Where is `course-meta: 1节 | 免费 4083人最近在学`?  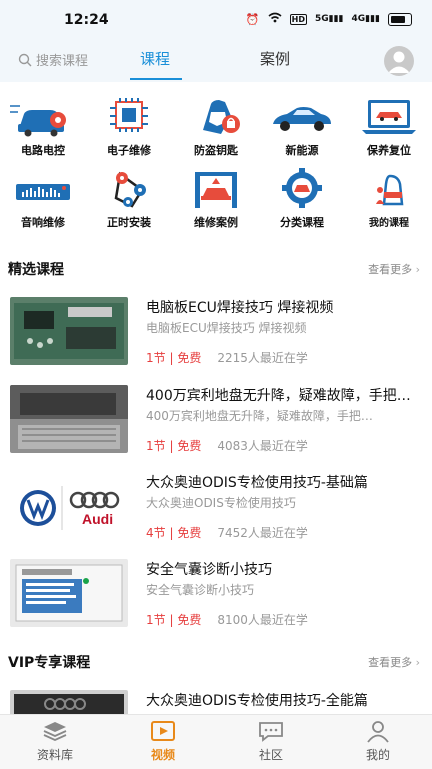 course-meta: 1节 | 免费 4083人最近在学 is located at coordinates (227, 445).